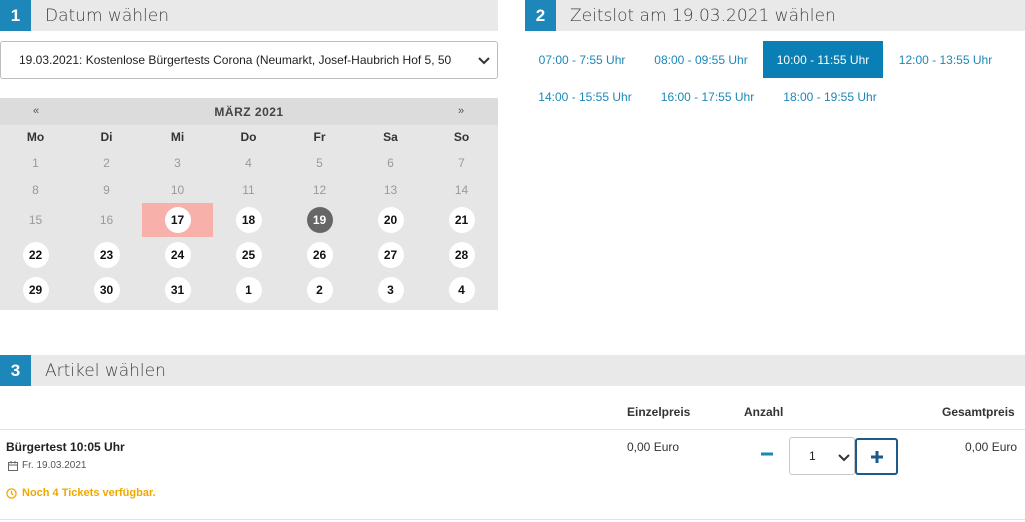  What do you see at coordinates (65, 447) in the screenshot?
I see `product-name: Bürgertest 10:05 Uhr` at bounding box center [65, 447].